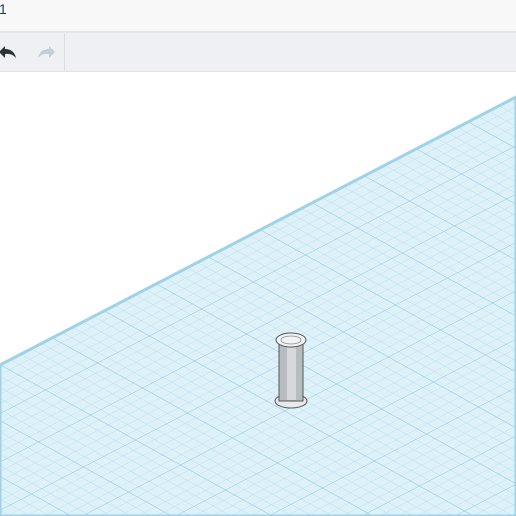  What do you see at coordinates (3, 8) in the screenshot?
I see `design-title: 1` at bounding box center [3, 8].